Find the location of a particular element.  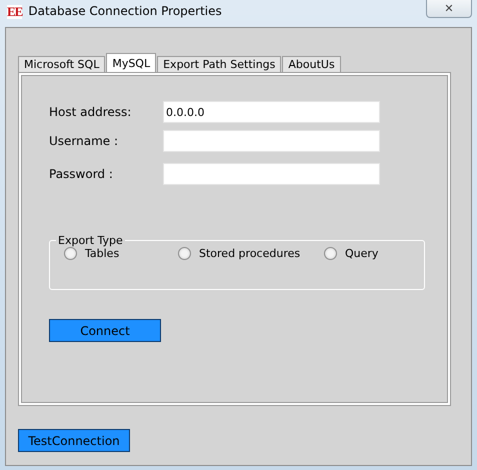

input-field: 0.0.0.0 is located at coordinates (271, 112).